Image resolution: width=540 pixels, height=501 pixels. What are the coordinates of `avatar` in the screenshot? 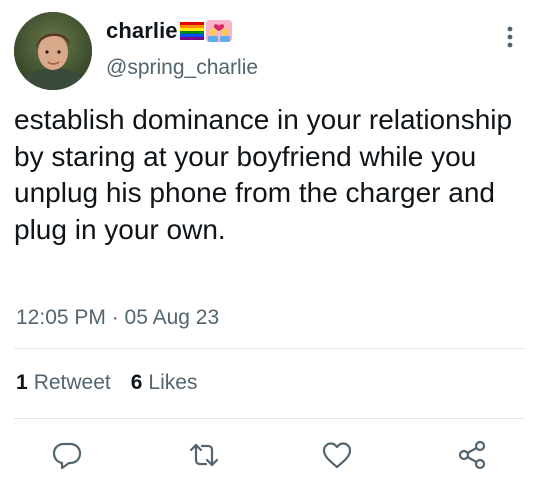 It's located at (53, 51).